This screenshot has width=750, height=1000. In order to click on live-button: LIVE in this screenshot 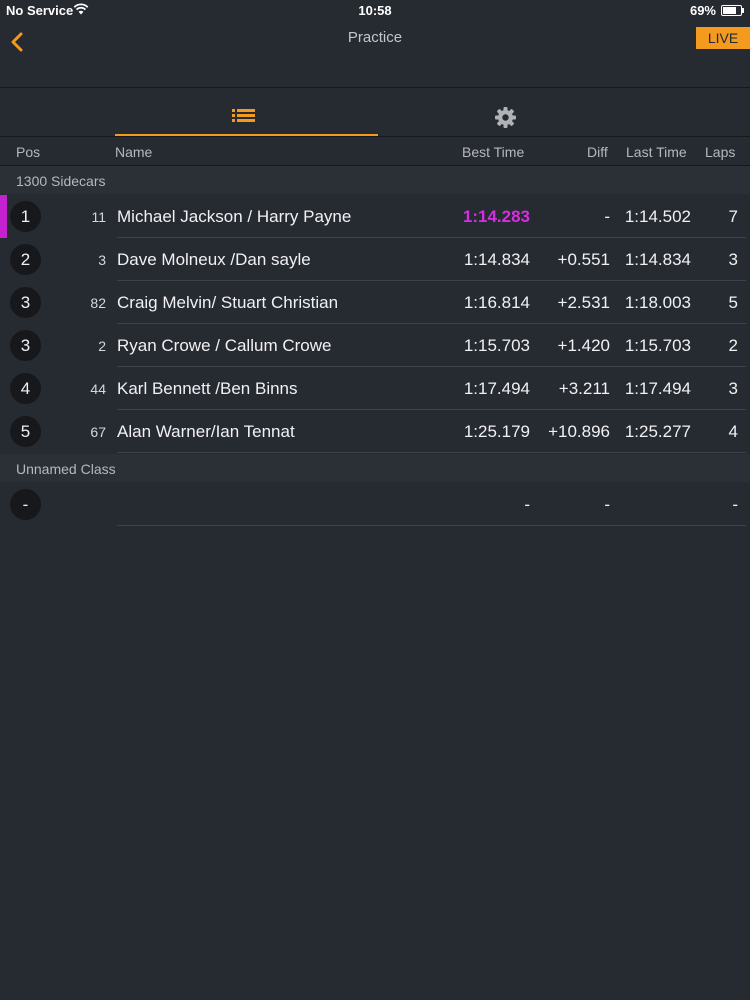, I will do `click(723, 38)`.